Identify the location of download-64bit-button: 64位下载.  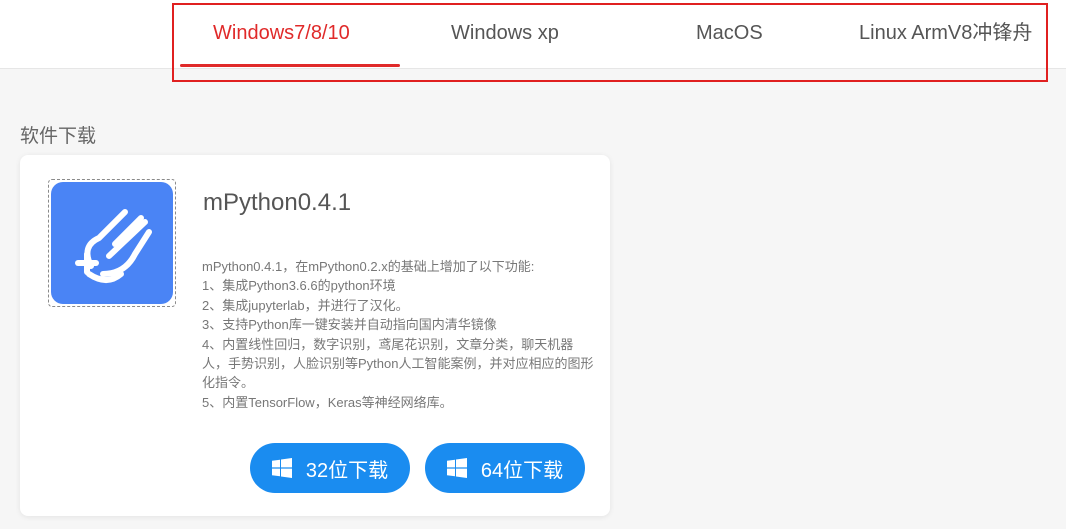
(505, 468).